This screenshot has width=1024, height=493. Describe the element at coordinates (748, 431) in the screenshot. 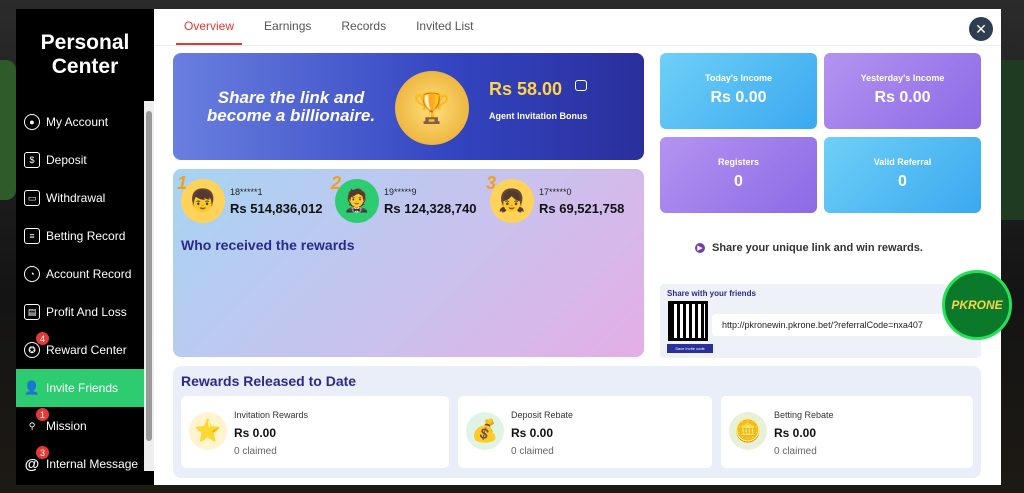

I see `coins-icon: 🪙` at that location.